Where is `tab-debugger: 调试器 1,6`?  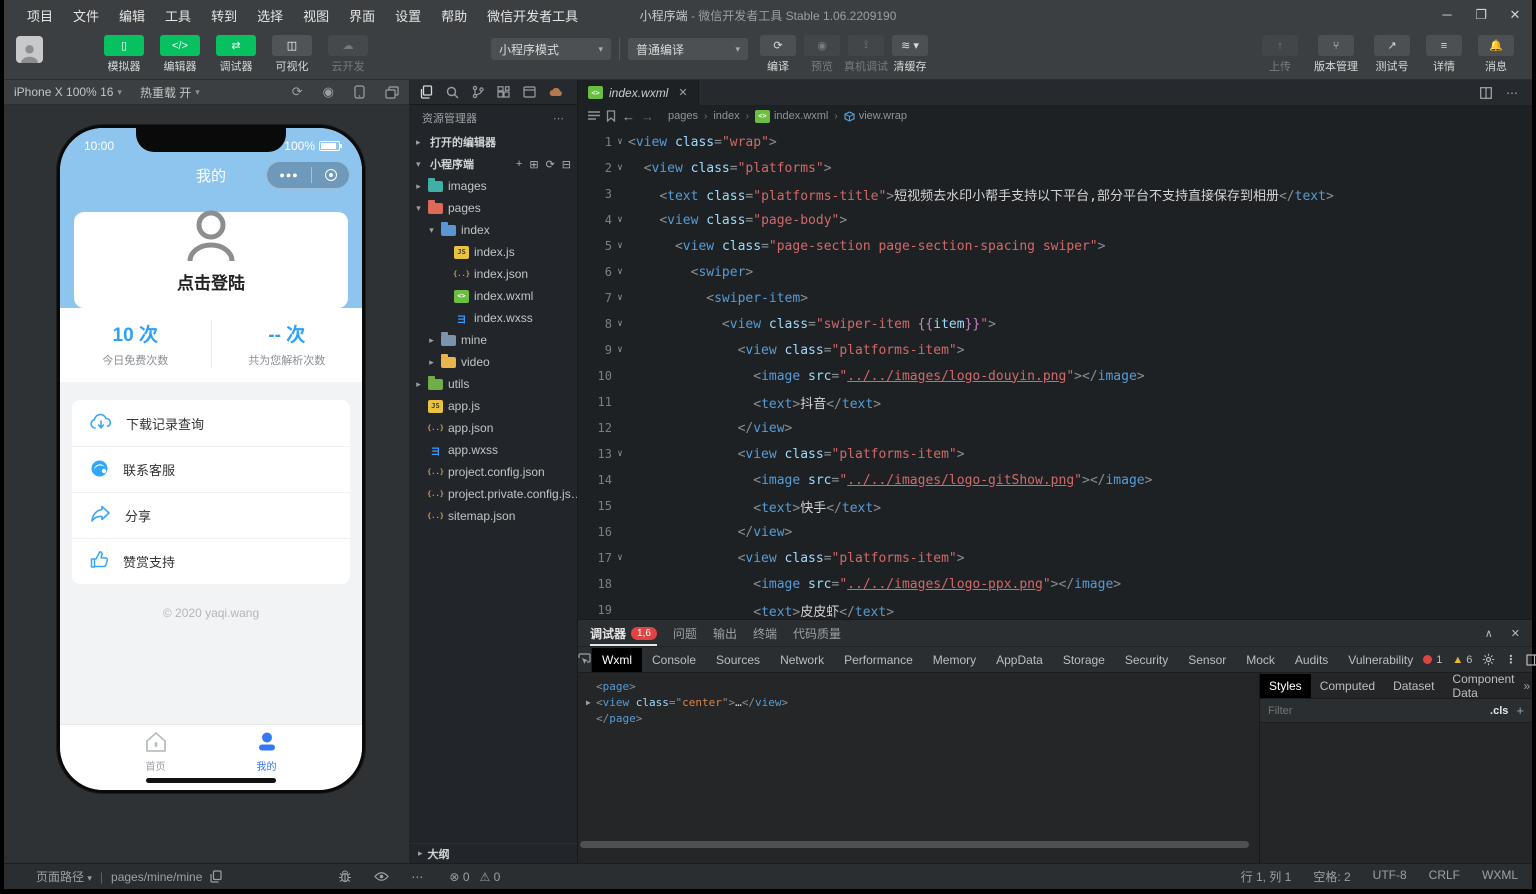
tab-debugger: 调试器 1,6 is located at coordinates (623, 633).